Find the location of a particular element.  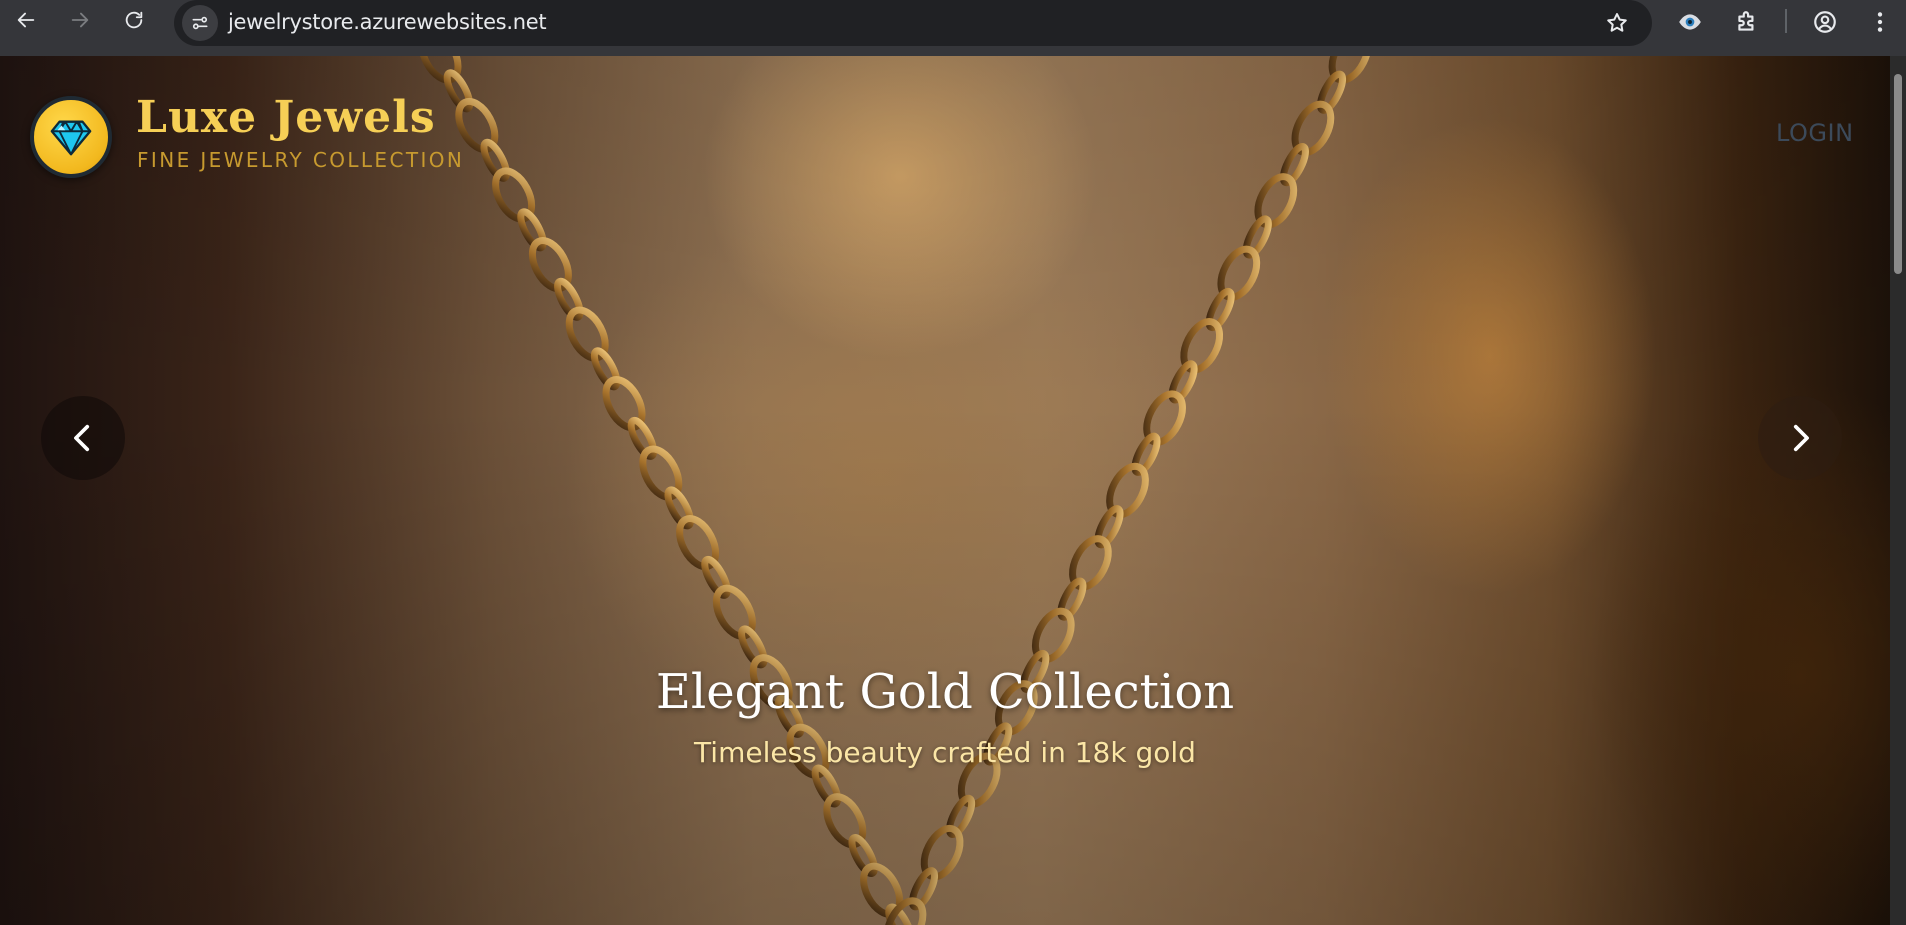

carousel-next-button is located at coordinates (1800, 438).